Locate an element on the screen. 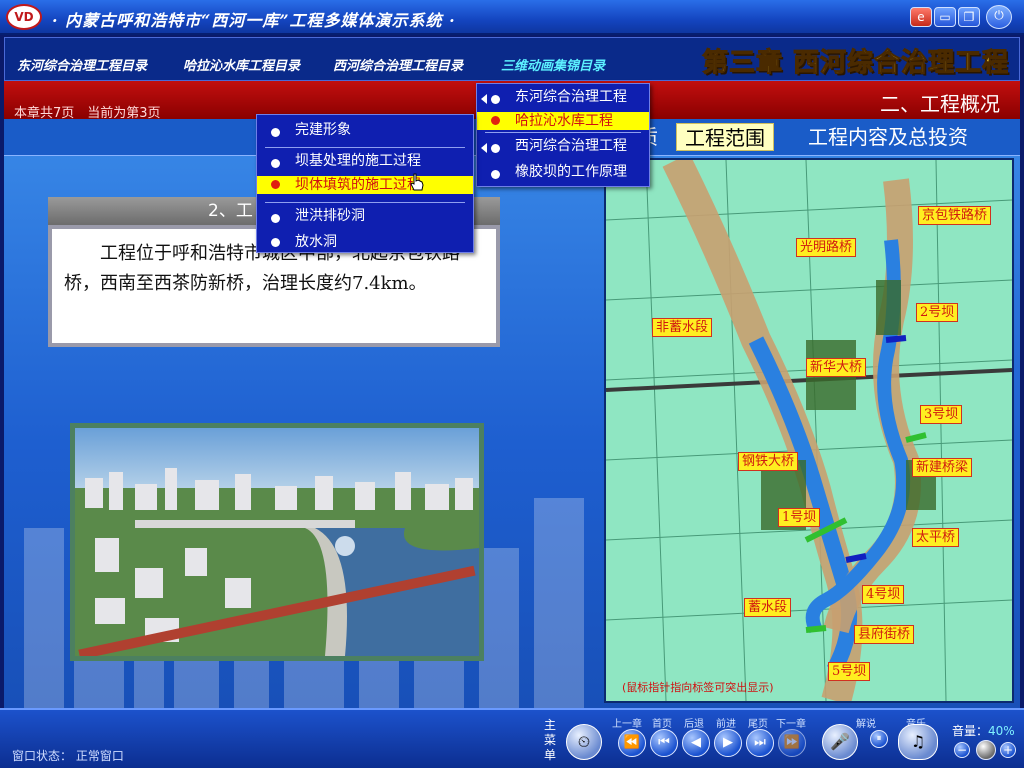  tab-content-investment: 工程内容及总投资 is located at coordinates (888, 137).